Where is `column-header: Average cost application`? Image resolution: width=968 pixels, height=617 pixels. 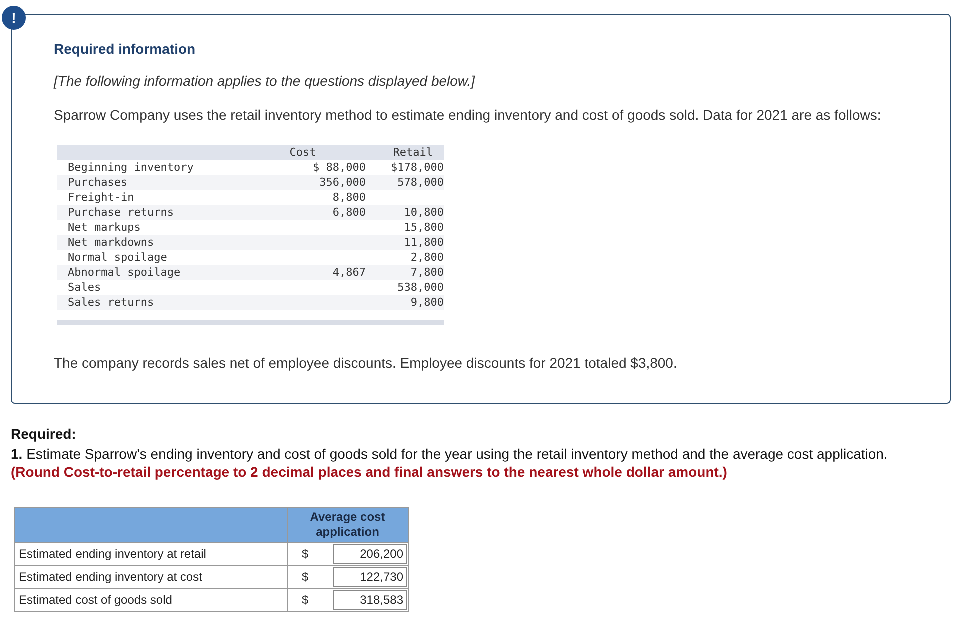
column-header: Average cost application is located at coordinates (348, 525).